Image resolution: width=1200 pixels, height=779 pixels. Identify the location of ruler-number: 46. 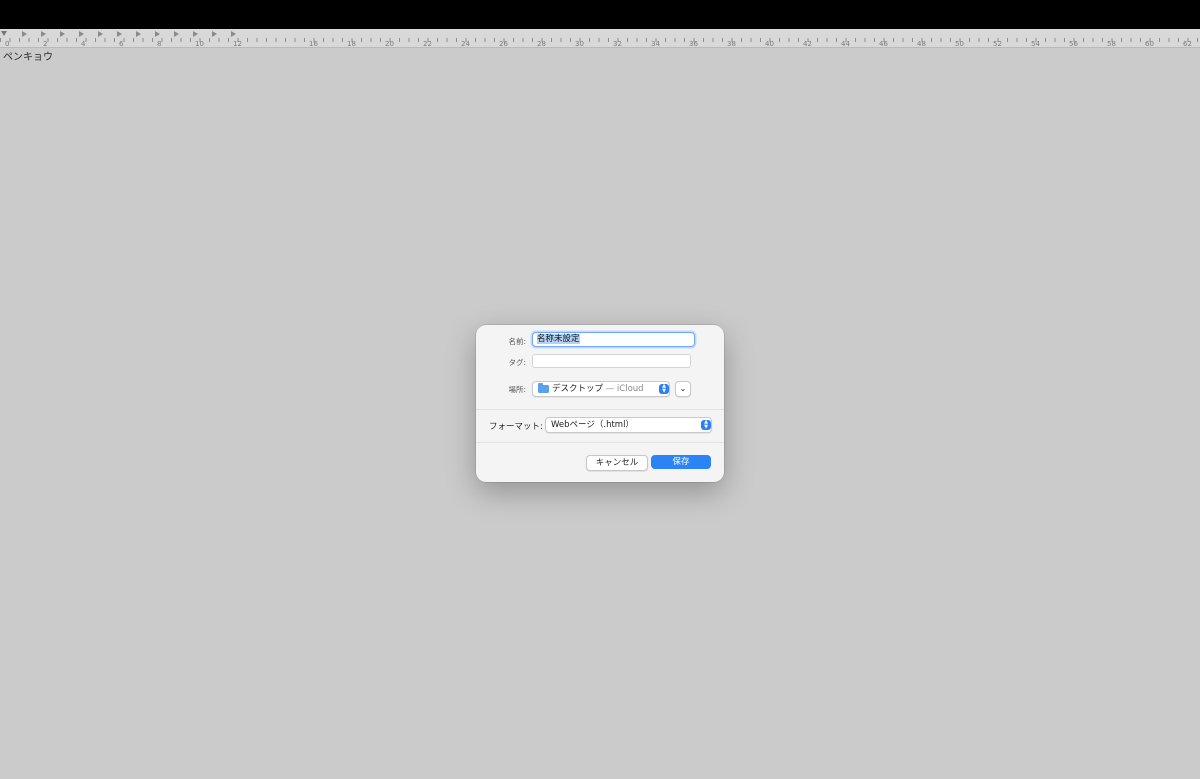
(883, 44).